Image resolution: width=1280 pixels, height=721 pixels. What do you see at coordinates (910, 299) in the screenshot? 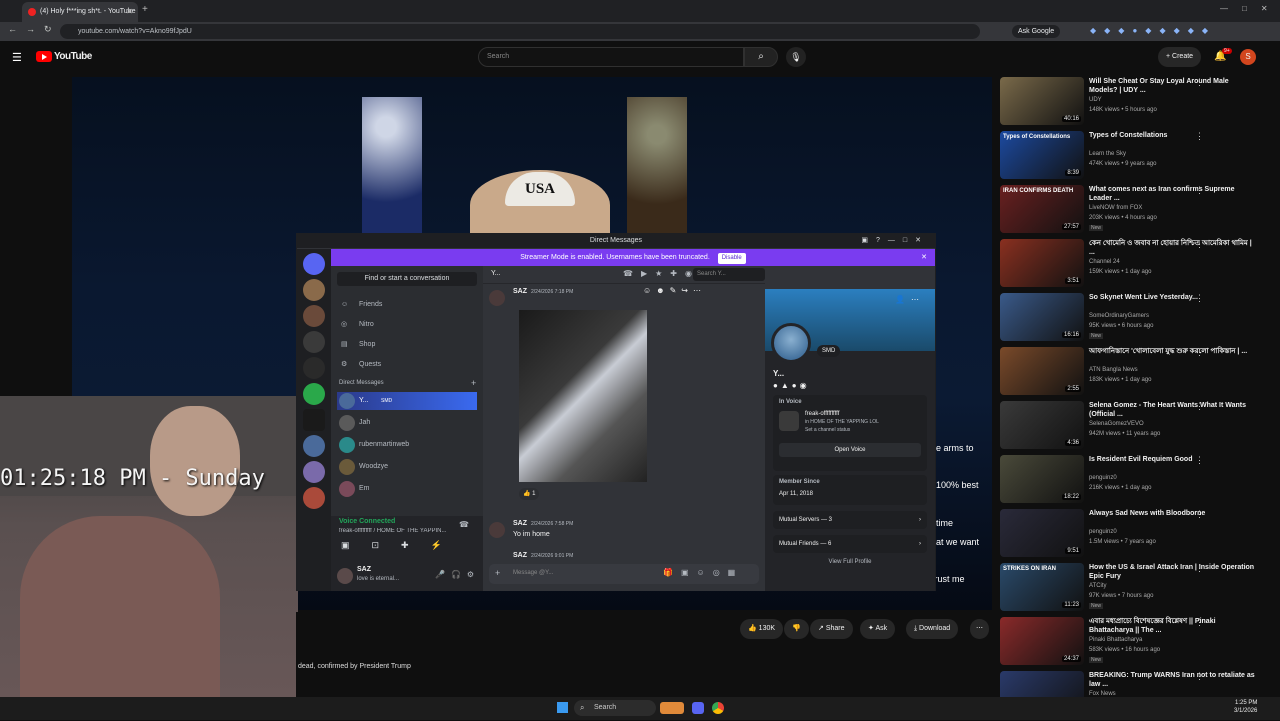
I see `profile-banner-icons: 👤⋯` at bounding box center [910, 299].